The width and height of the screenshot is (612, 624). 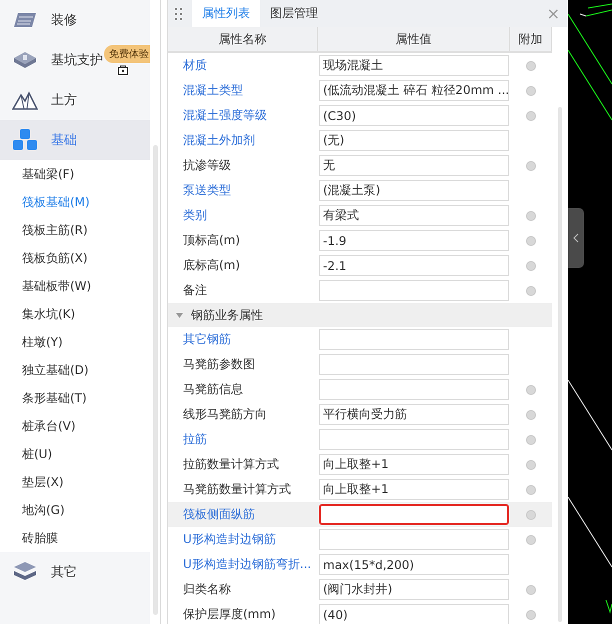 What do you see at coordinates (212, 240) in the screenshot?
I see `property-name: 顶标高(m)` at bounding box center [212, 240].